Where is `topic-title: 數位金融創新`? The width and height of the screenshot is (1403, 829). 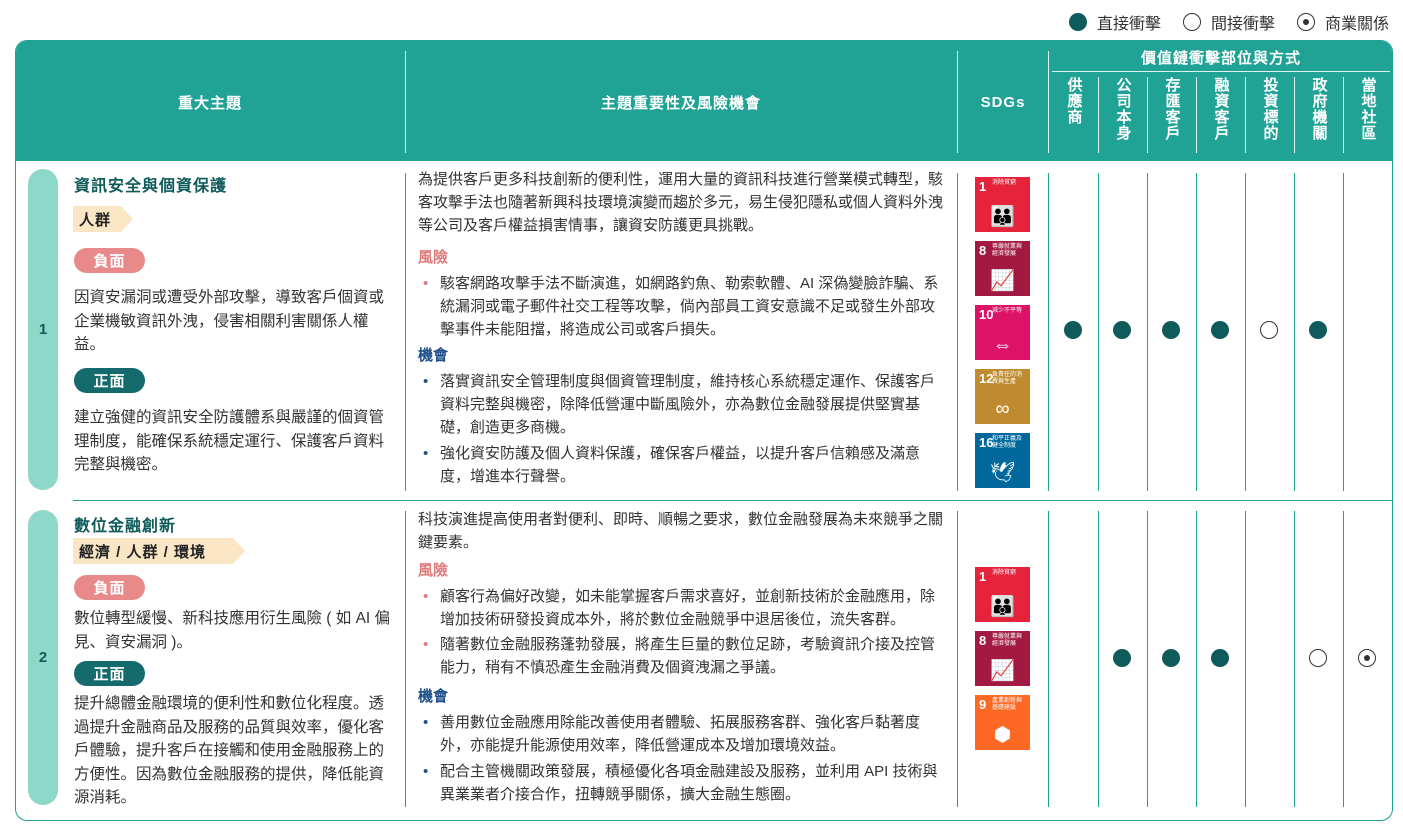
topic-title: 數位金融創新 is located at coordinates (125, 526).